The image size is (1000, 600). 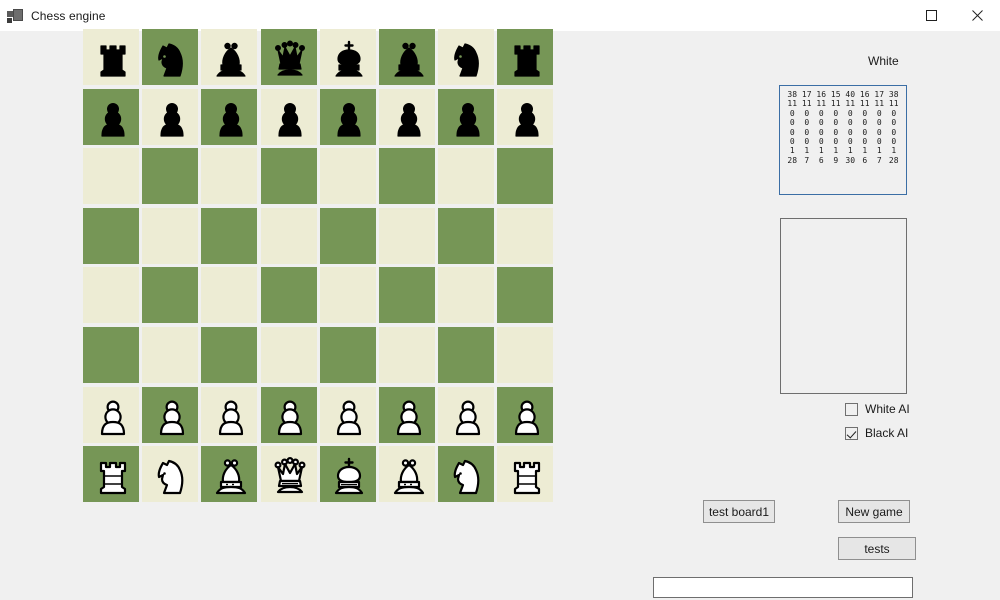 I want to click on board-square-a8, so click(x=112, y=59).